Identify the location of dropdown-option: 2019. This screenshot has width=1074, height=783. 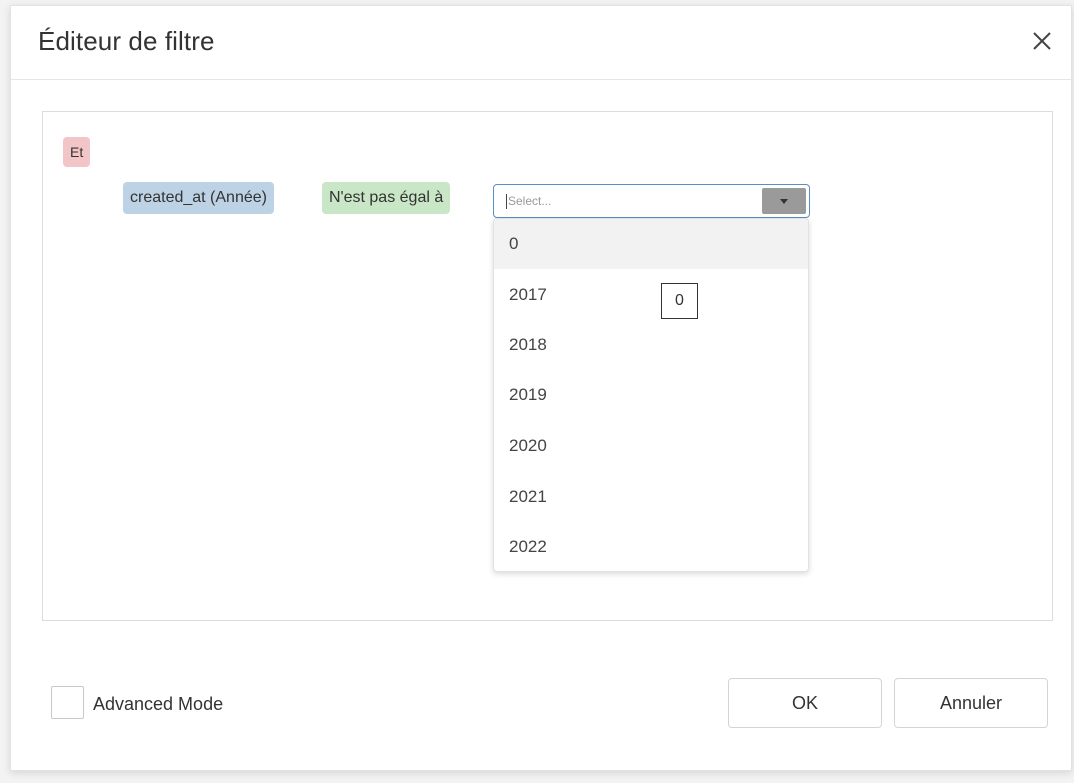
(651, 395).